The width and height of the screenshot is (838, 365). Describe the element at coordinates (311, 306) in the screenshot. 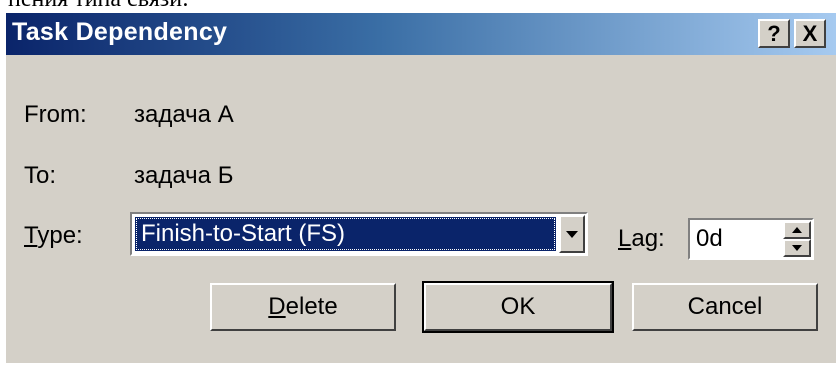

I see `delete-label: elete` at that location.